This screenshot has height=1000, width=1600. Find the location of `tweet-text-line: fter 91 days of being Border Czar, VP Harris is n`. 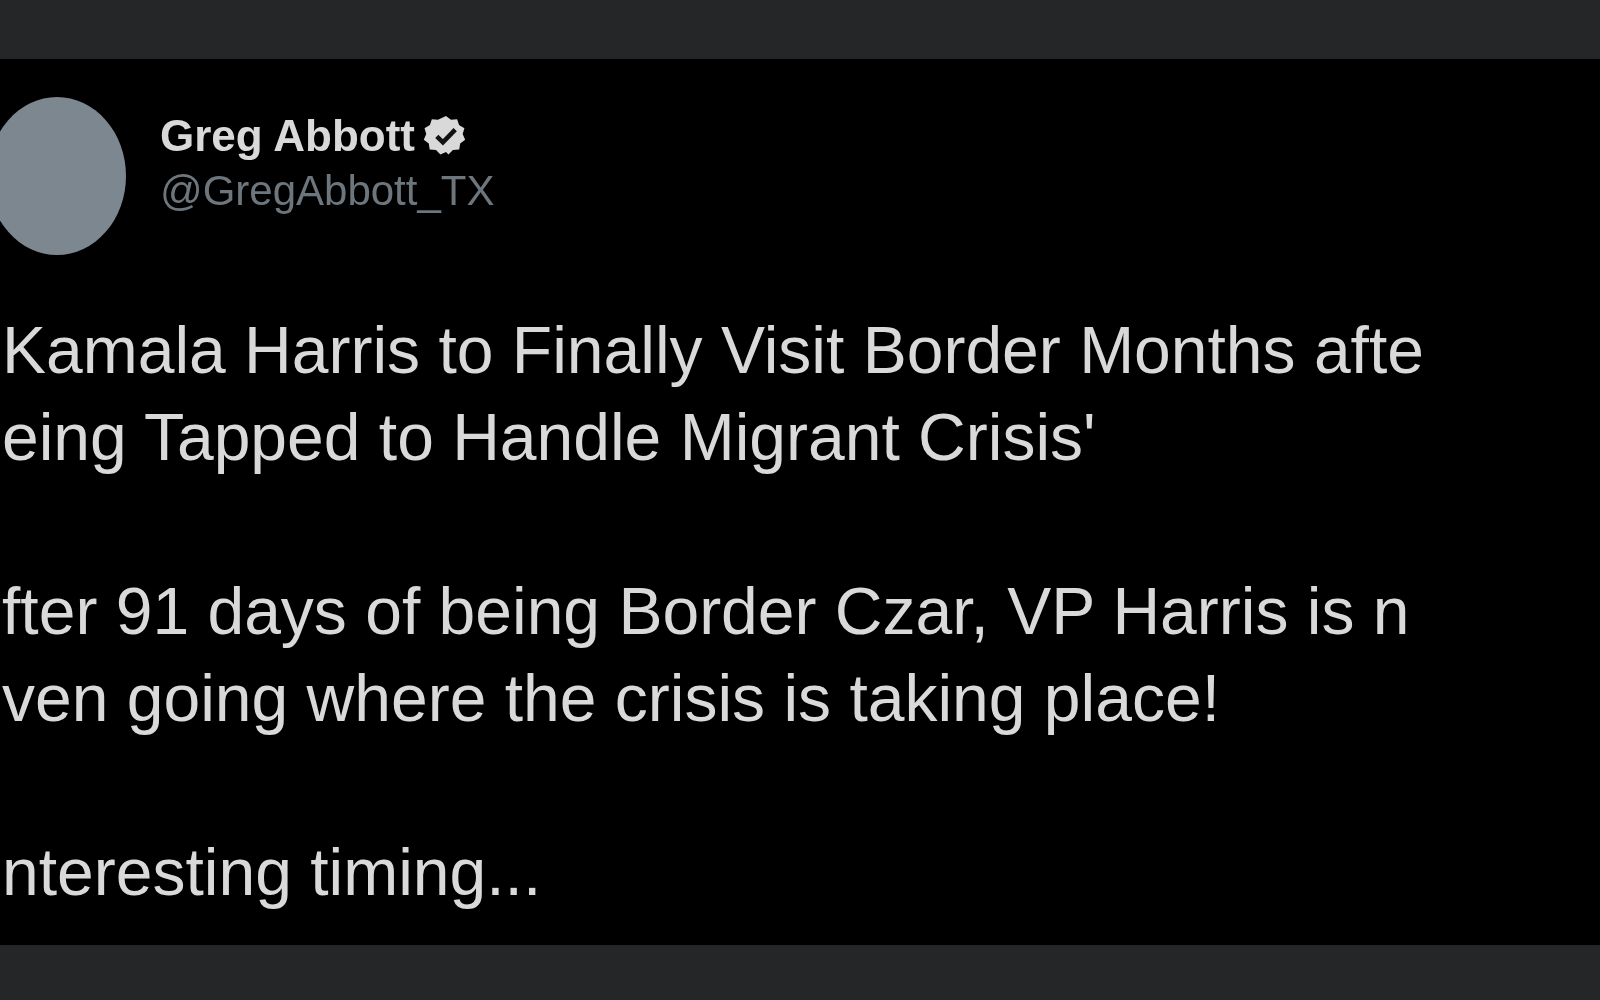

tweet-text-line: fter 91 days of being Border Czar, VP Harris is n is located at coordinates (705, 611).